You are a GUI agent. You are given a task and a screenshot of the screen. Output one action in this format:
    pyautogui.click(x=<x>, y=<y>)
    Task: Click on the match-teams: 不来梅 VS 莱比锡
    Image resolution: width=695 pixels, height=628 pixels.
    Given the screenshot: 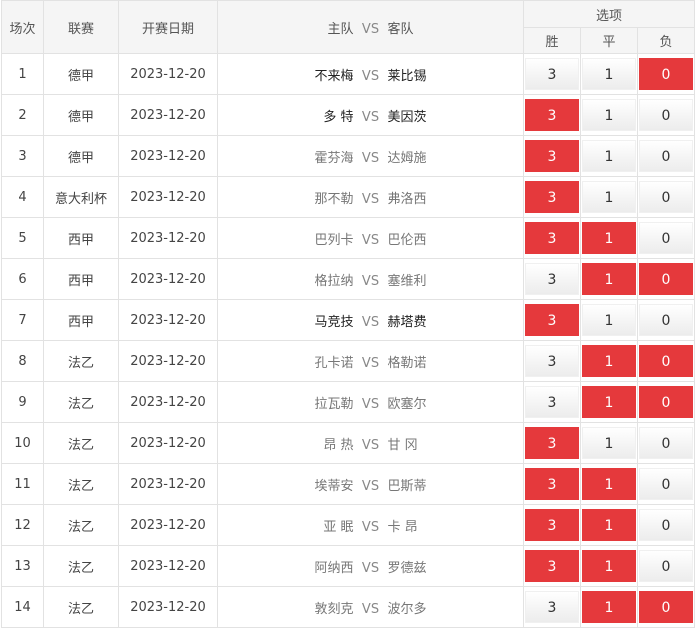 What is the action you would take?
    pyautogui.click(x=370, y=74)
    